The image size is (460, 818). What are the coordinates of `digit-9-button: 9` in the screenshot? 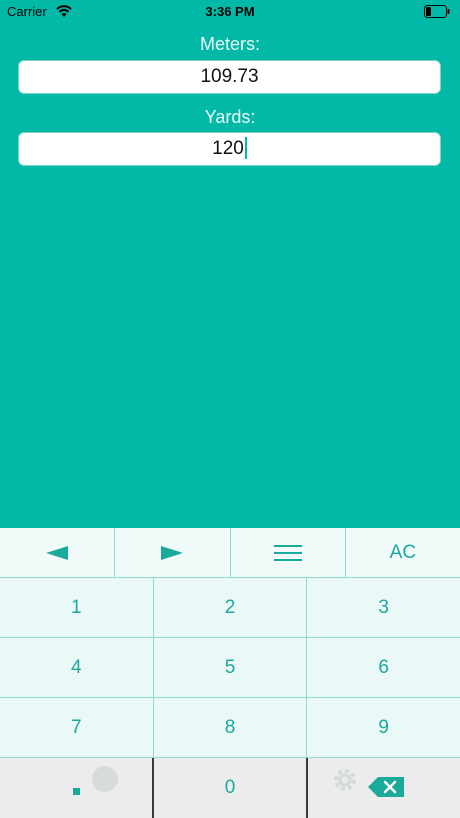 It's located at (383, 728).